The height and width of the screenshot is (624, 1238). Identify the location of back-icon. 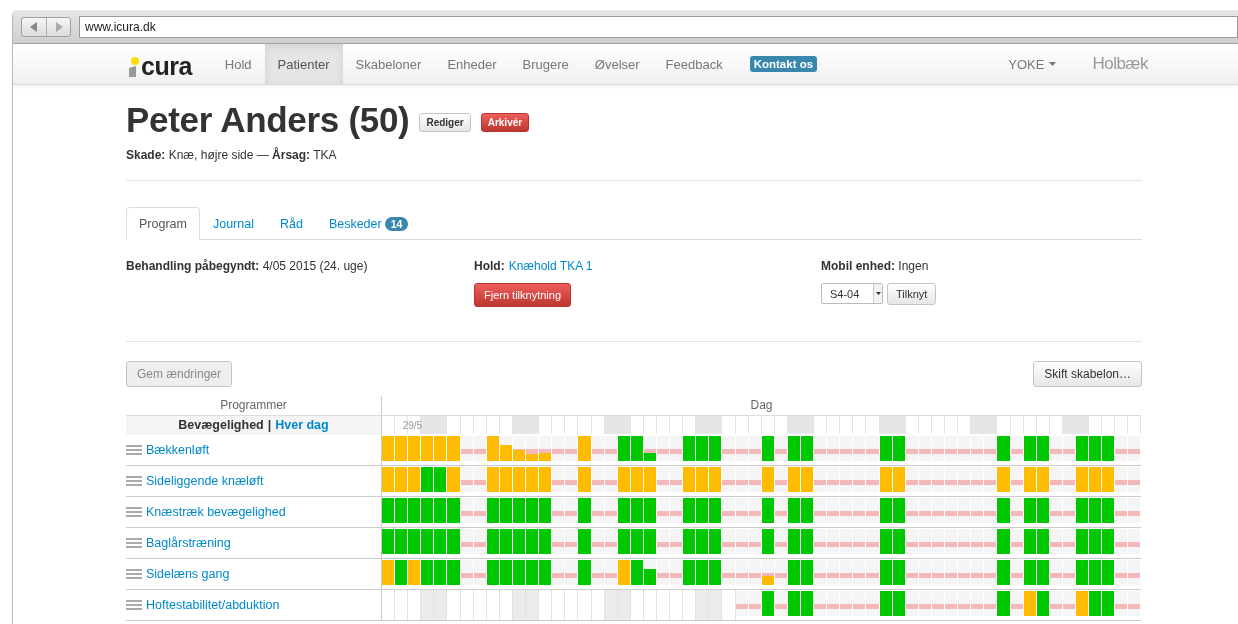
(34, 26).